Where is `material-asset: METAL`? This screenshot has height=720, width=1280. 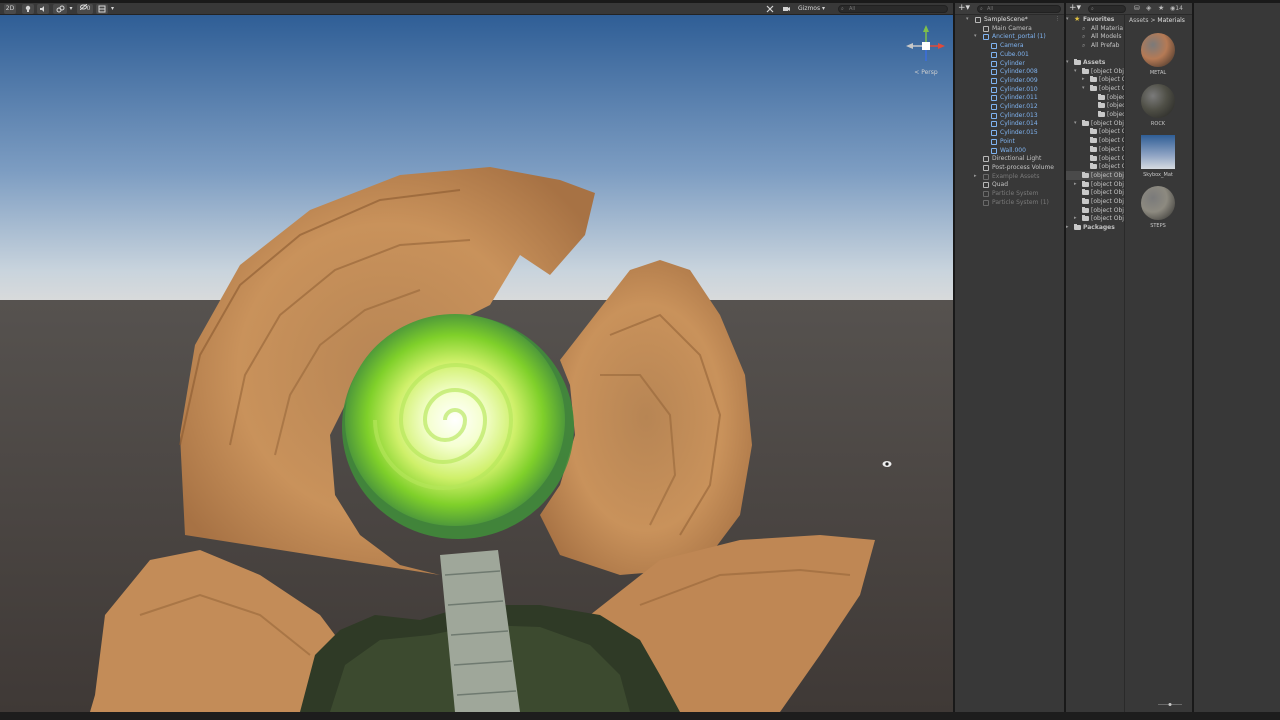 material-asset: METAL is located at coordinates (1158, 54).